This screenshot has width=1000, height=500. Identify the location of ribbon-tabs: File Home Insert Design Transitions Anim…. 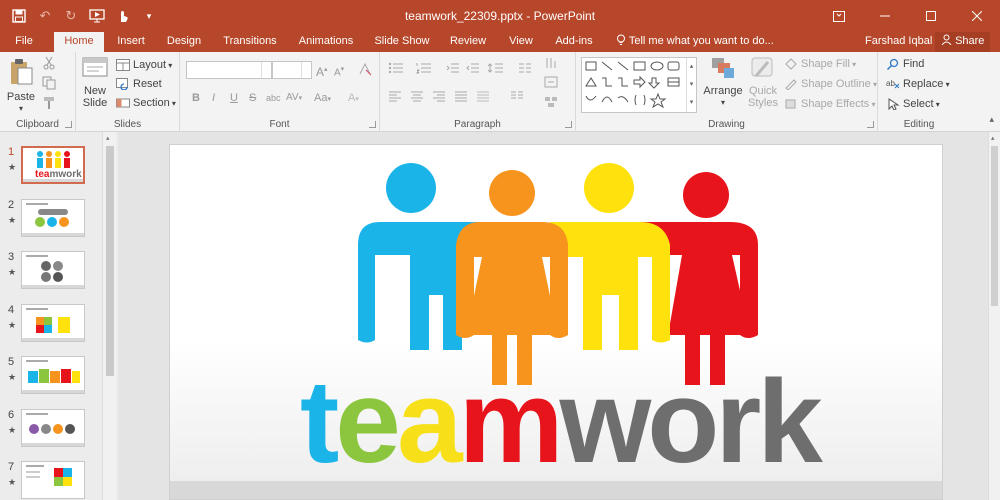
(500, 42).